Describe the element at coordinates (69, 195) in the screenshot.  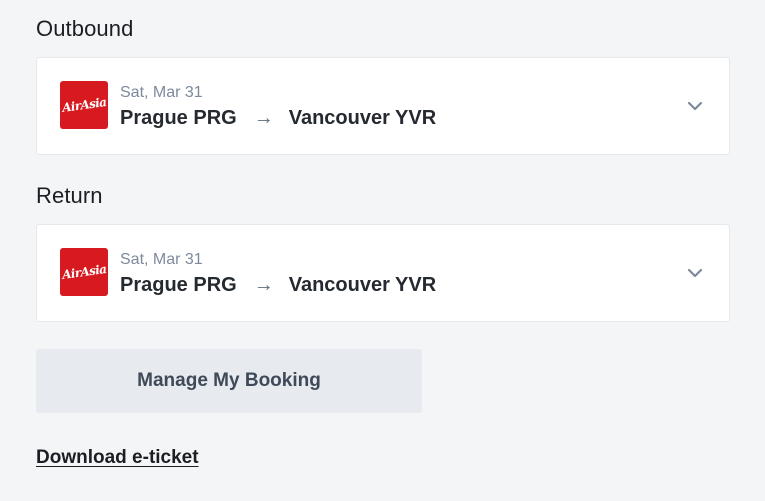
I see `return-title: Return` at that location.